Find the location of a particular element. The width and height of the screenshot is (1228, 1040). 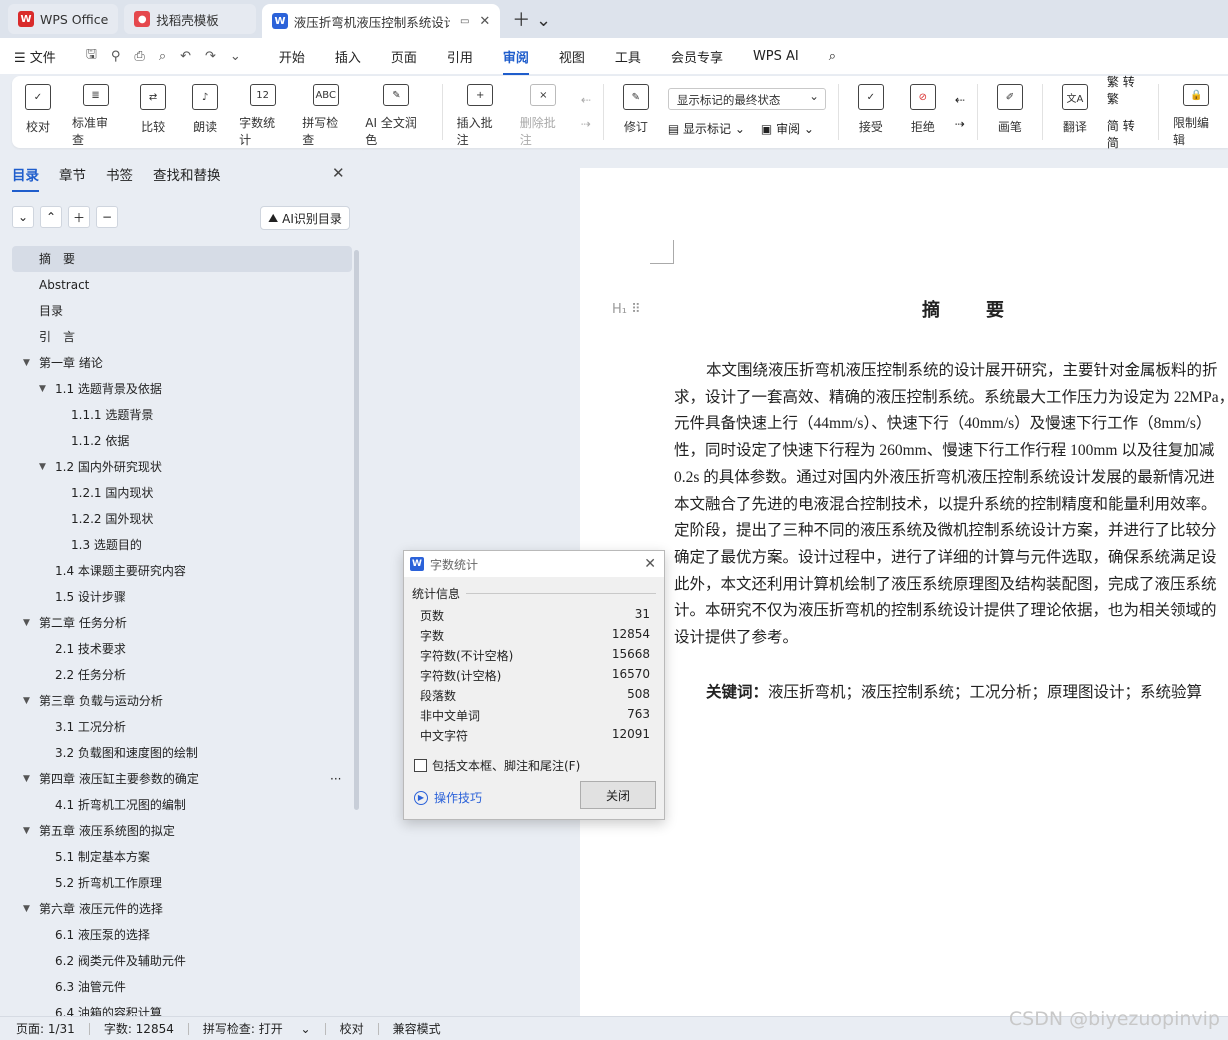

chevron-up-icon: ⌃ is located at coordinates (51, 217).